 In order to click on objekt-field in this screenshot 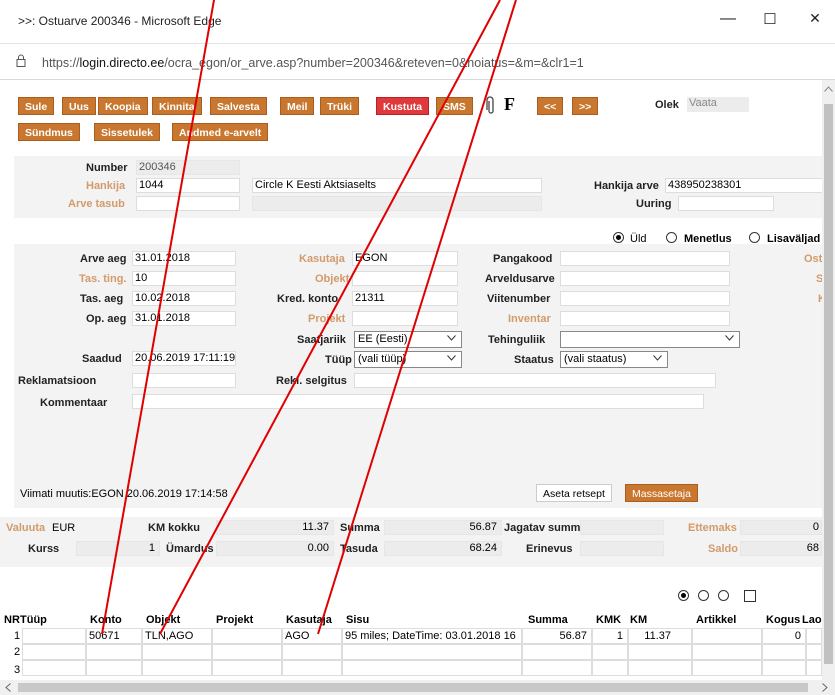, I will do `click(405, 278)`.